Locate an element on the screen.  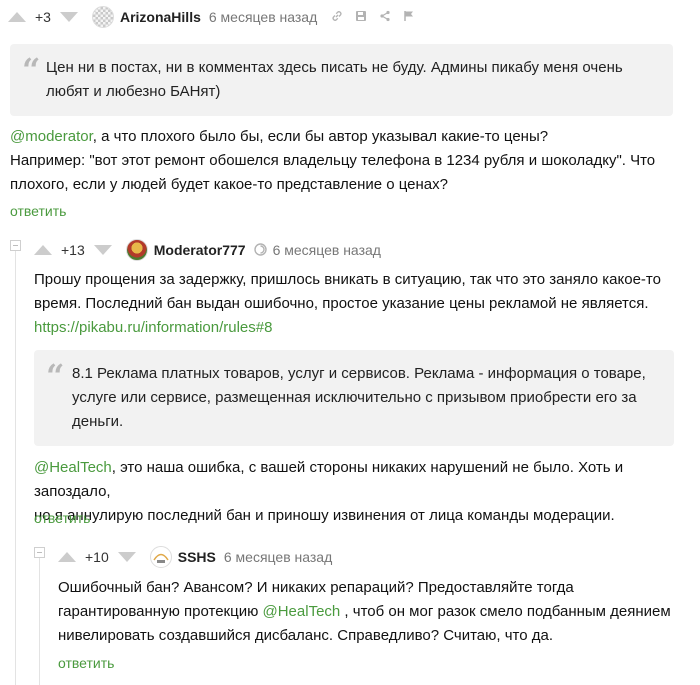
comment-header: +3 ArizonaHills 6 месяцев назад is located at coordinates (211, 17).